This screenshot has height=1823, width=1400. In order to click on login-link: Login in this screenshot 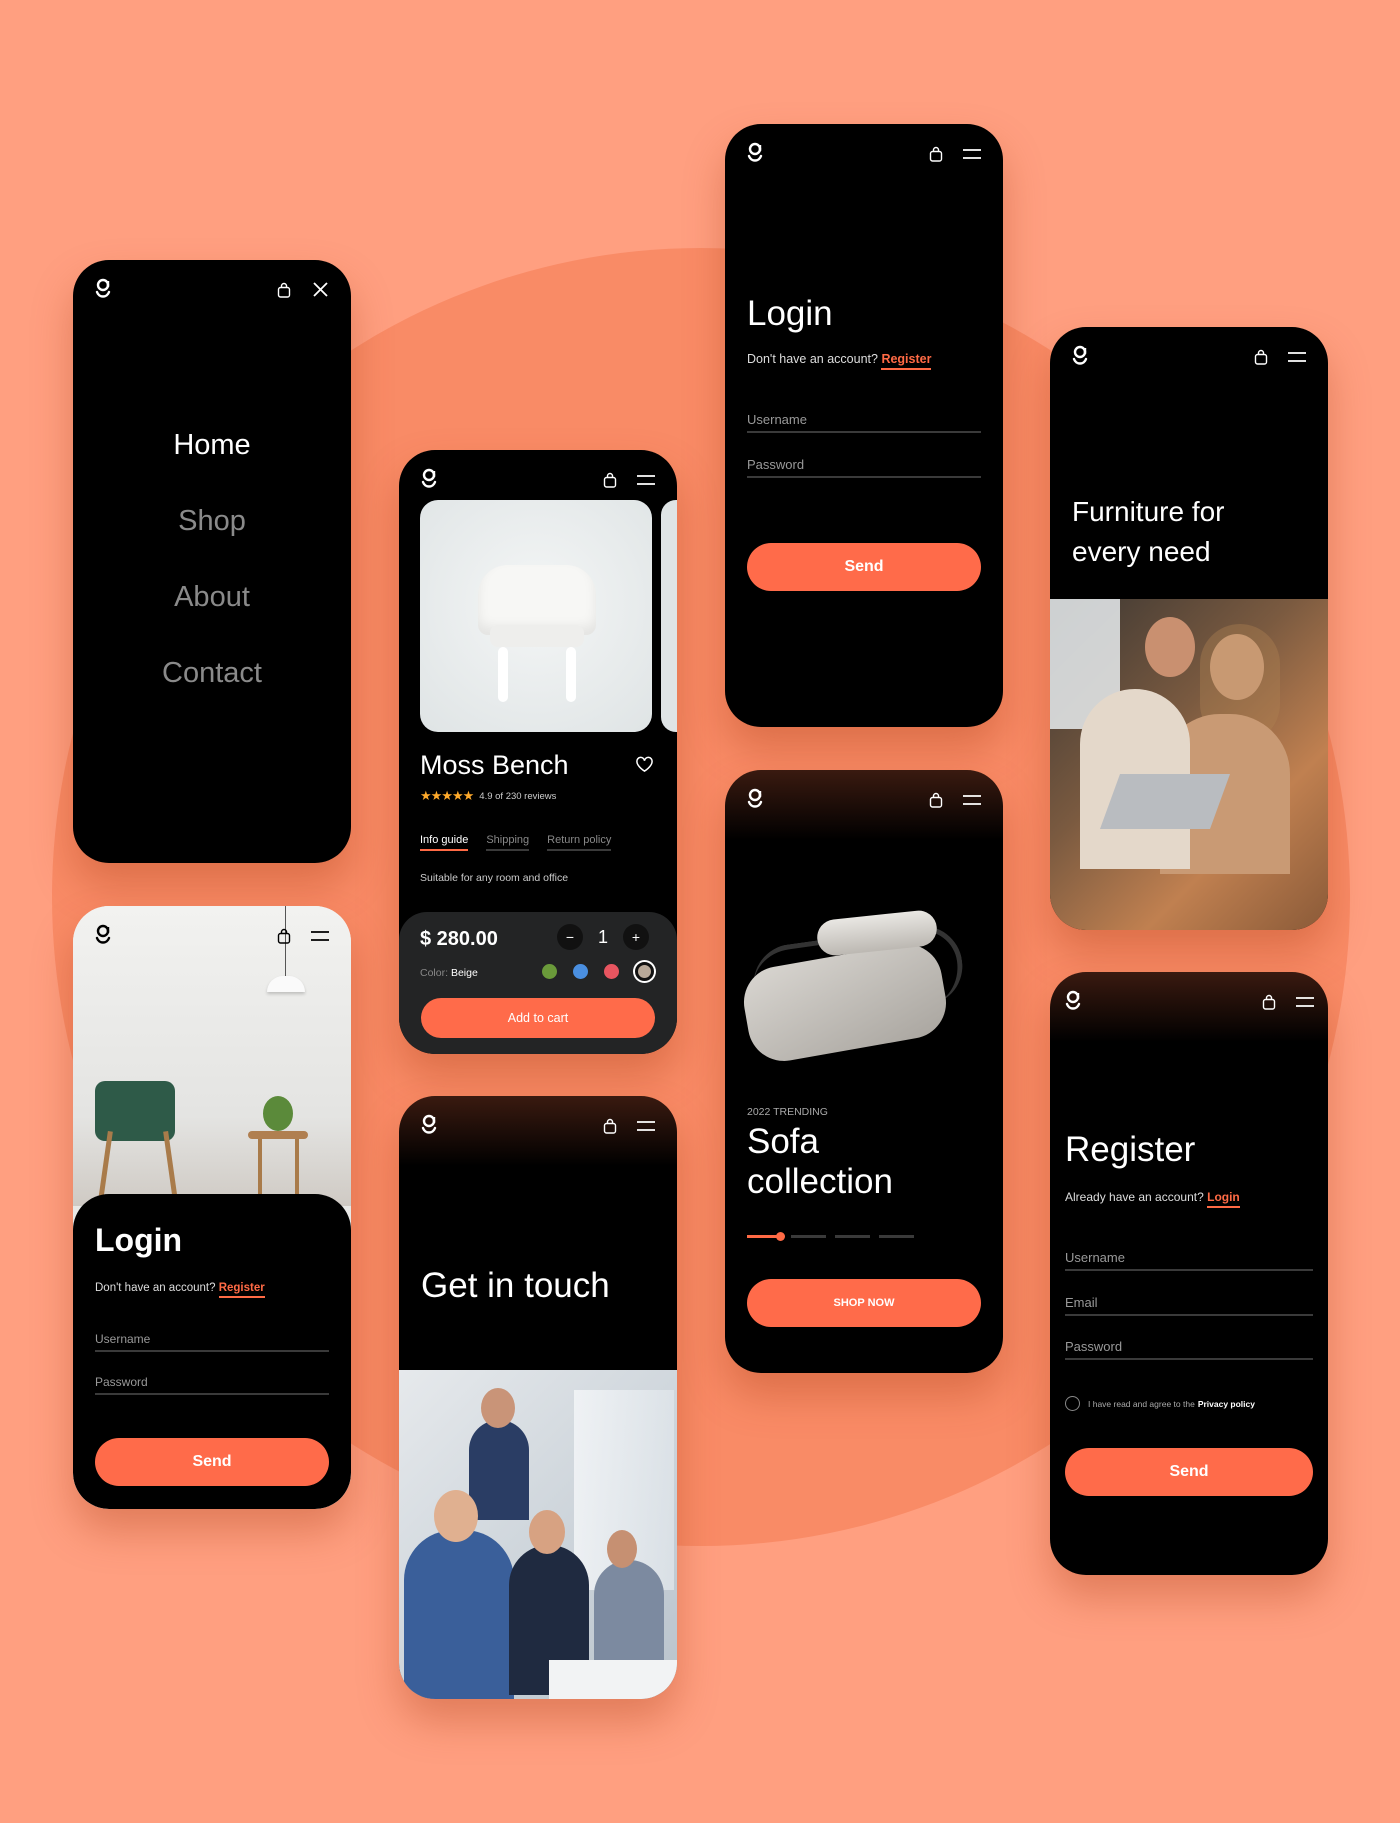, I will do `click(1223, 1199)`.